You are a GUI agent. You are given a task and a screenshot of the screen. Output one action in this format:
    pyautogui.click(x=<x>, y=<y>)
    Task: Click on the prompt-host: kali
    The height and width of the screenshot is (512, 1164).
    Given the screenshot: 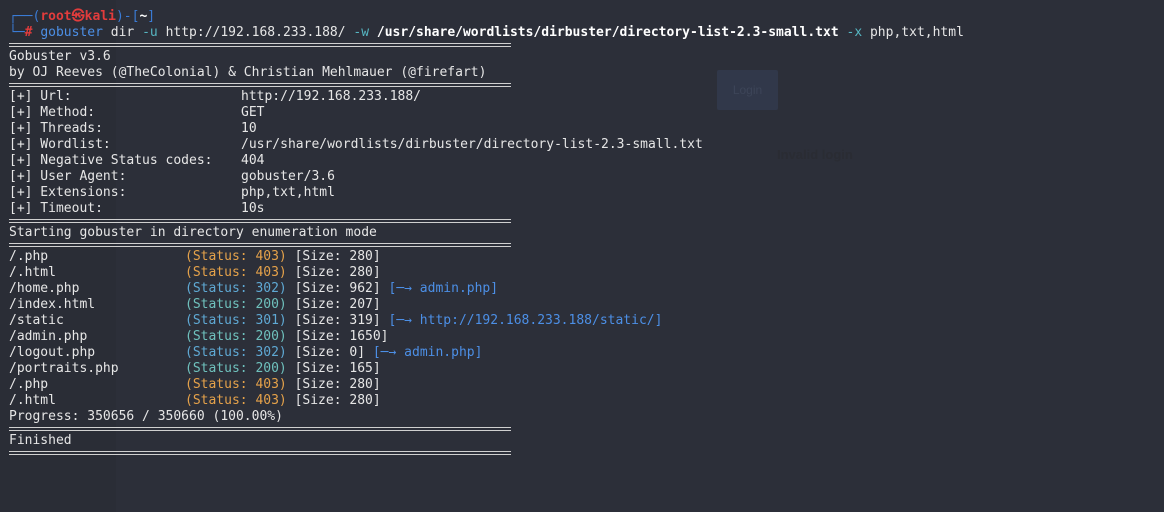 What is the action you would take?
    pyautogui.click(x=100, y=16)
    